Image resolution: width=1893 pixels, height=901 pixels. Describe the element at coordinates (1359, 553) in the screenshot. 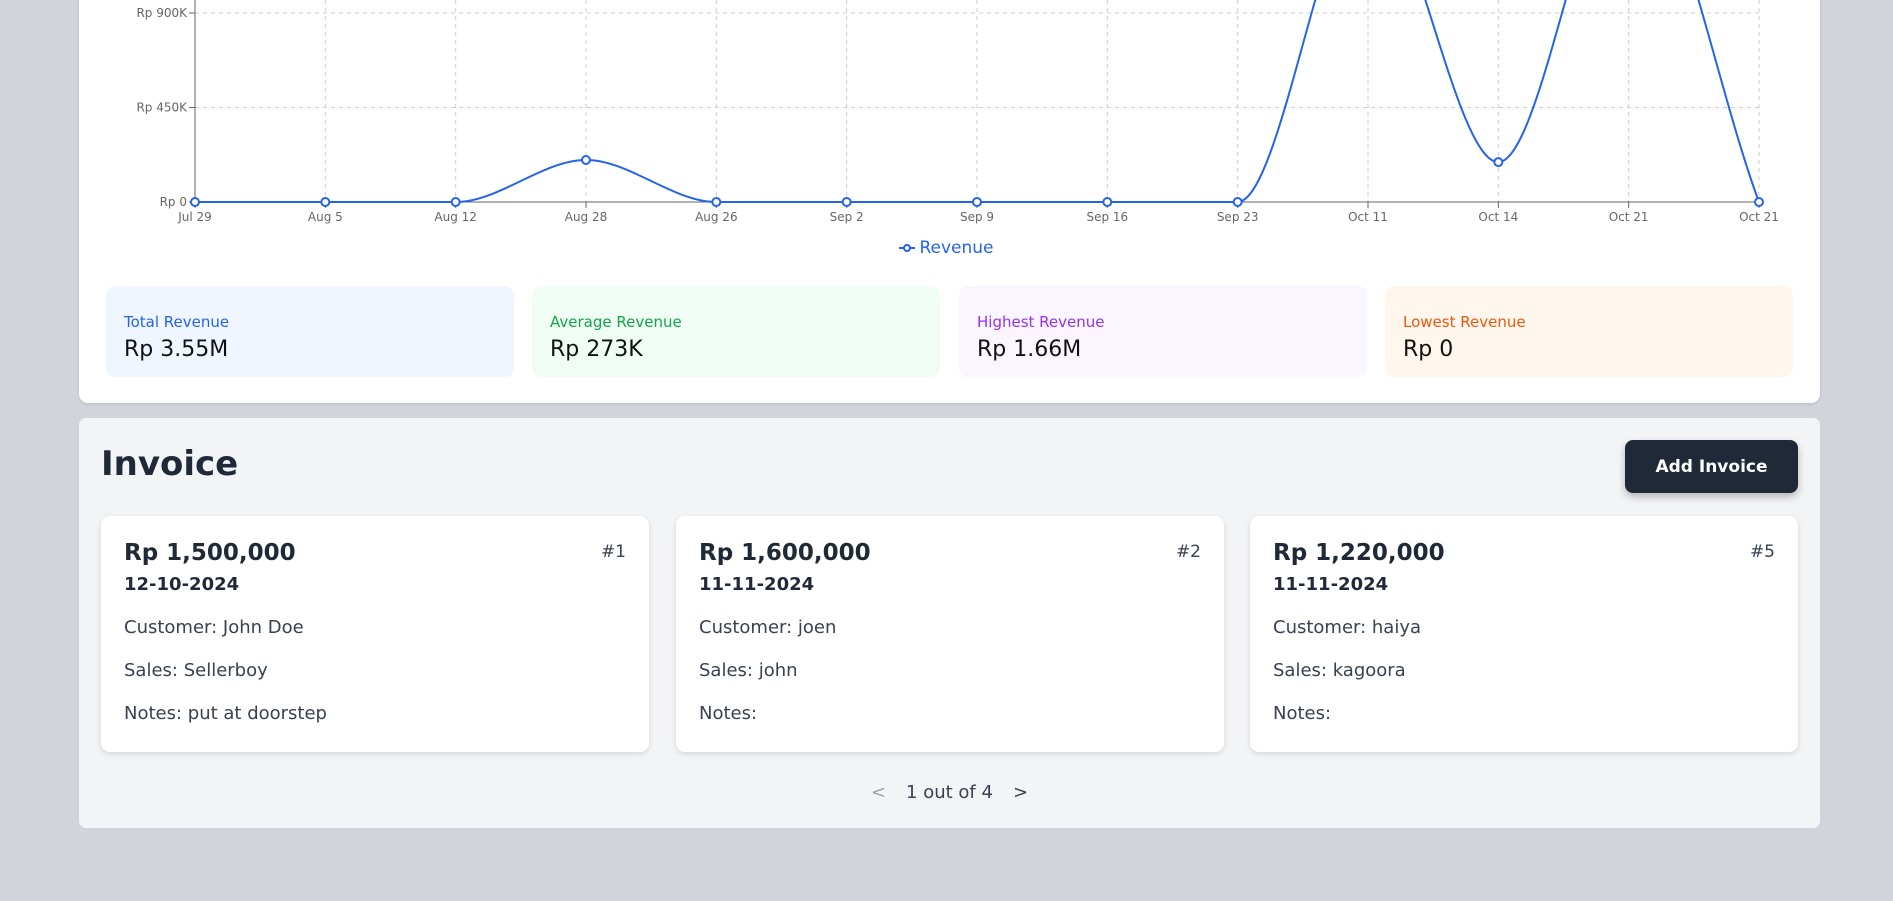

I see `invoice-amount: Rp 1,220,000` at that location.